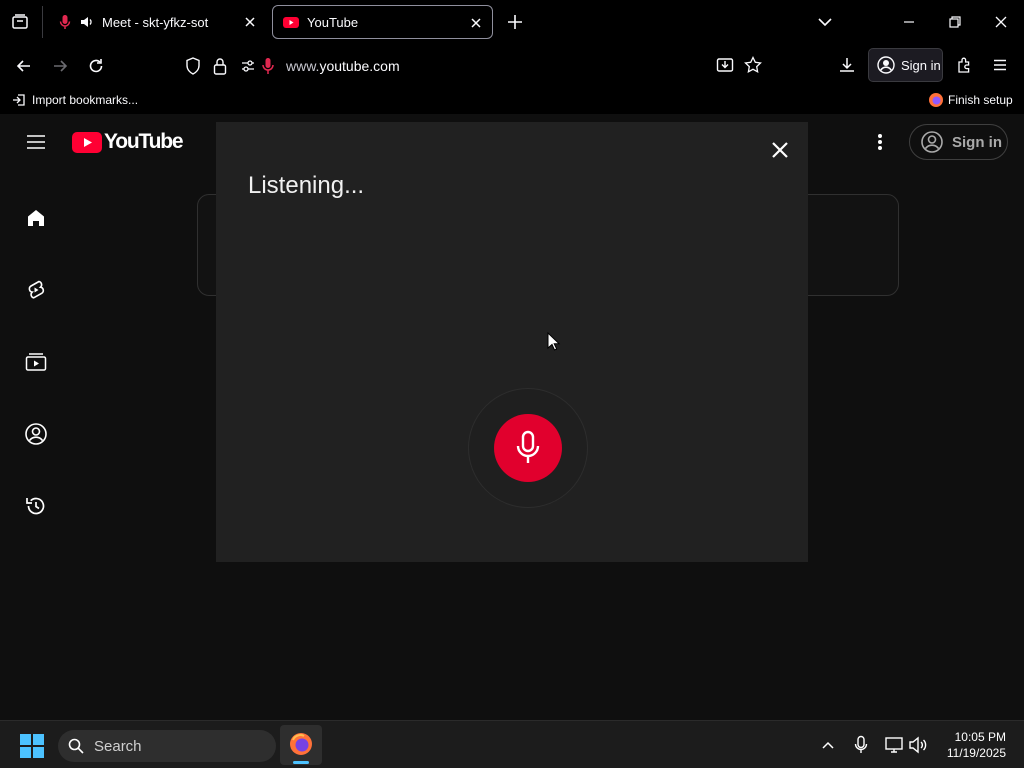  What do you see at coordinates (880, 142) in the screenshot?
I see `more-options-icon` at bounding box center [880, 142].